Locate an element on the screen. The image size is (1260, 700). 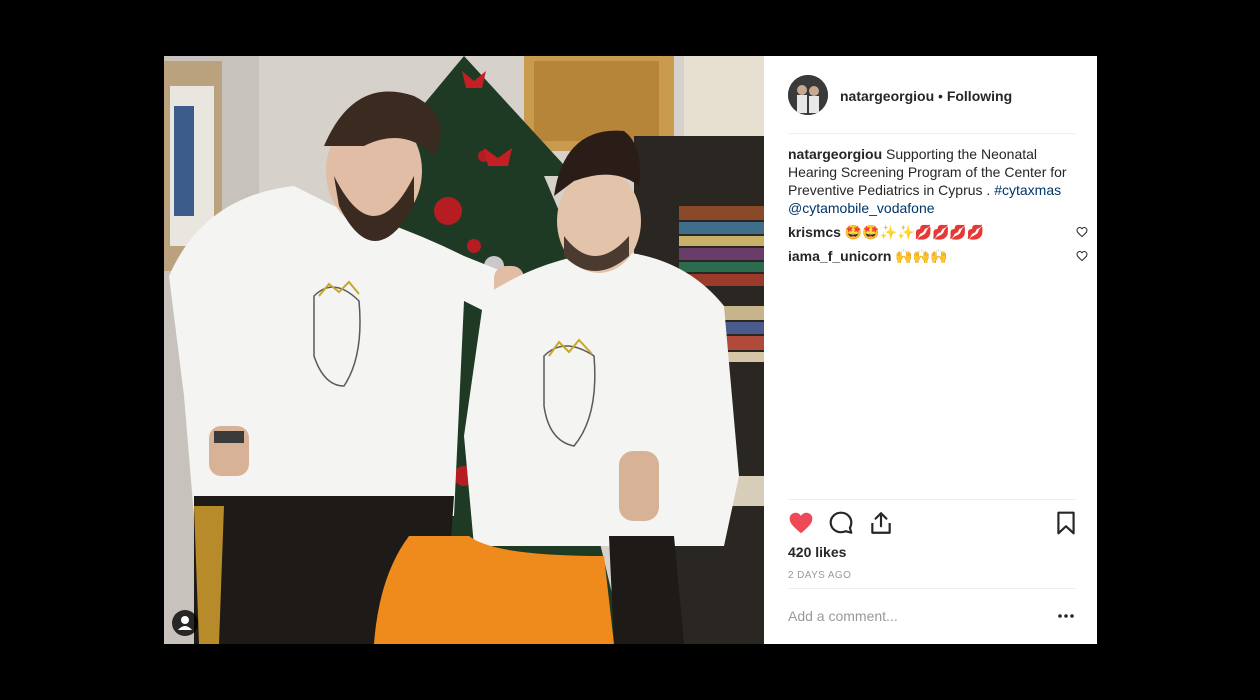
comment-item: iama_f_unicorn 🙌🙌🙌 is located at coordinates (938, 256).